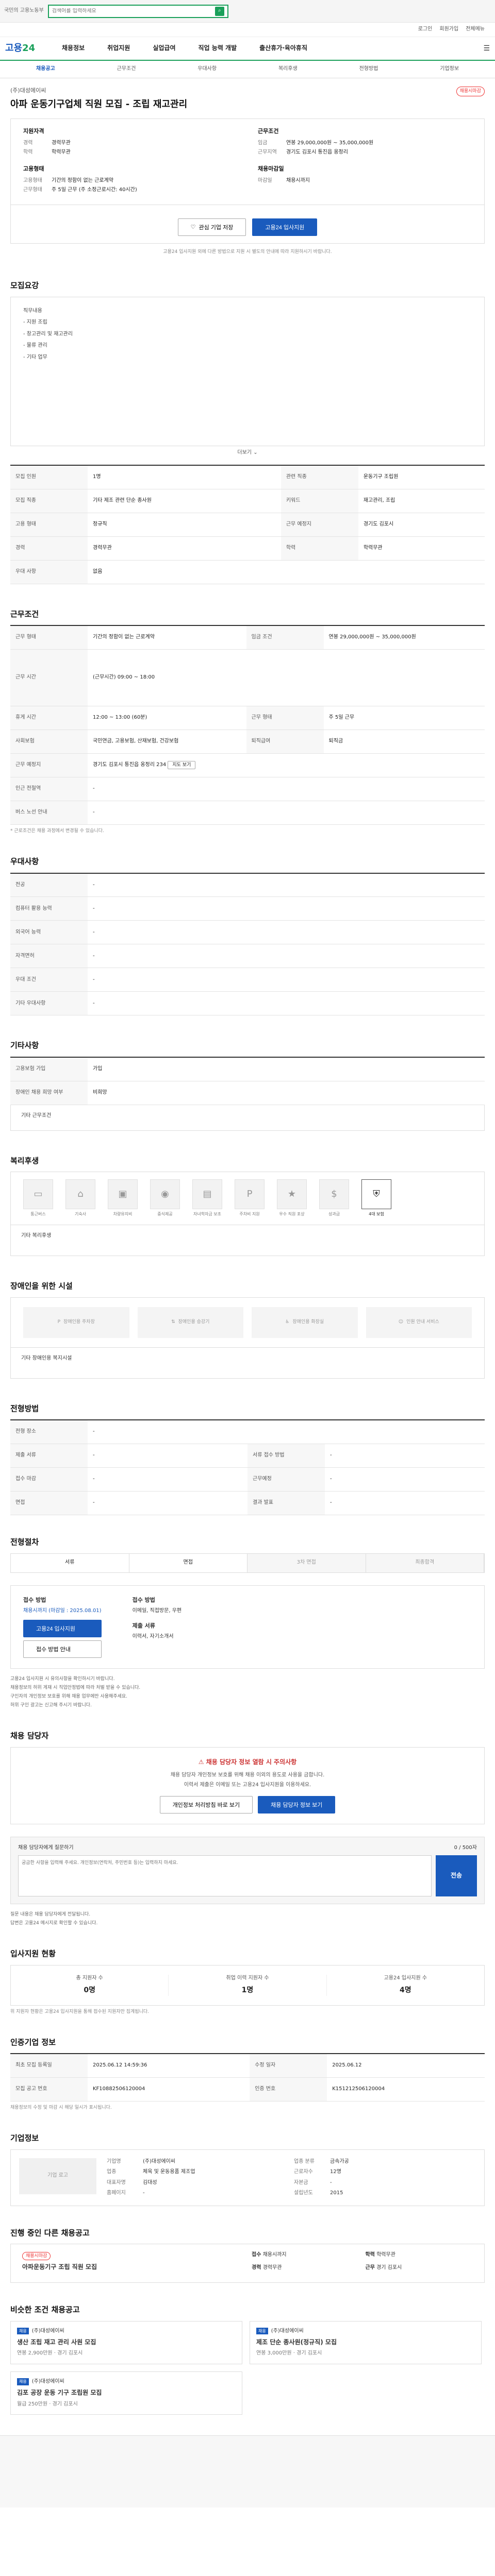 The image size is (495, 2576). What do you see at coordinates (207, 69) in the screenshot?
I see `tab-preference: 우대사항` at bounding box center [207, 69].